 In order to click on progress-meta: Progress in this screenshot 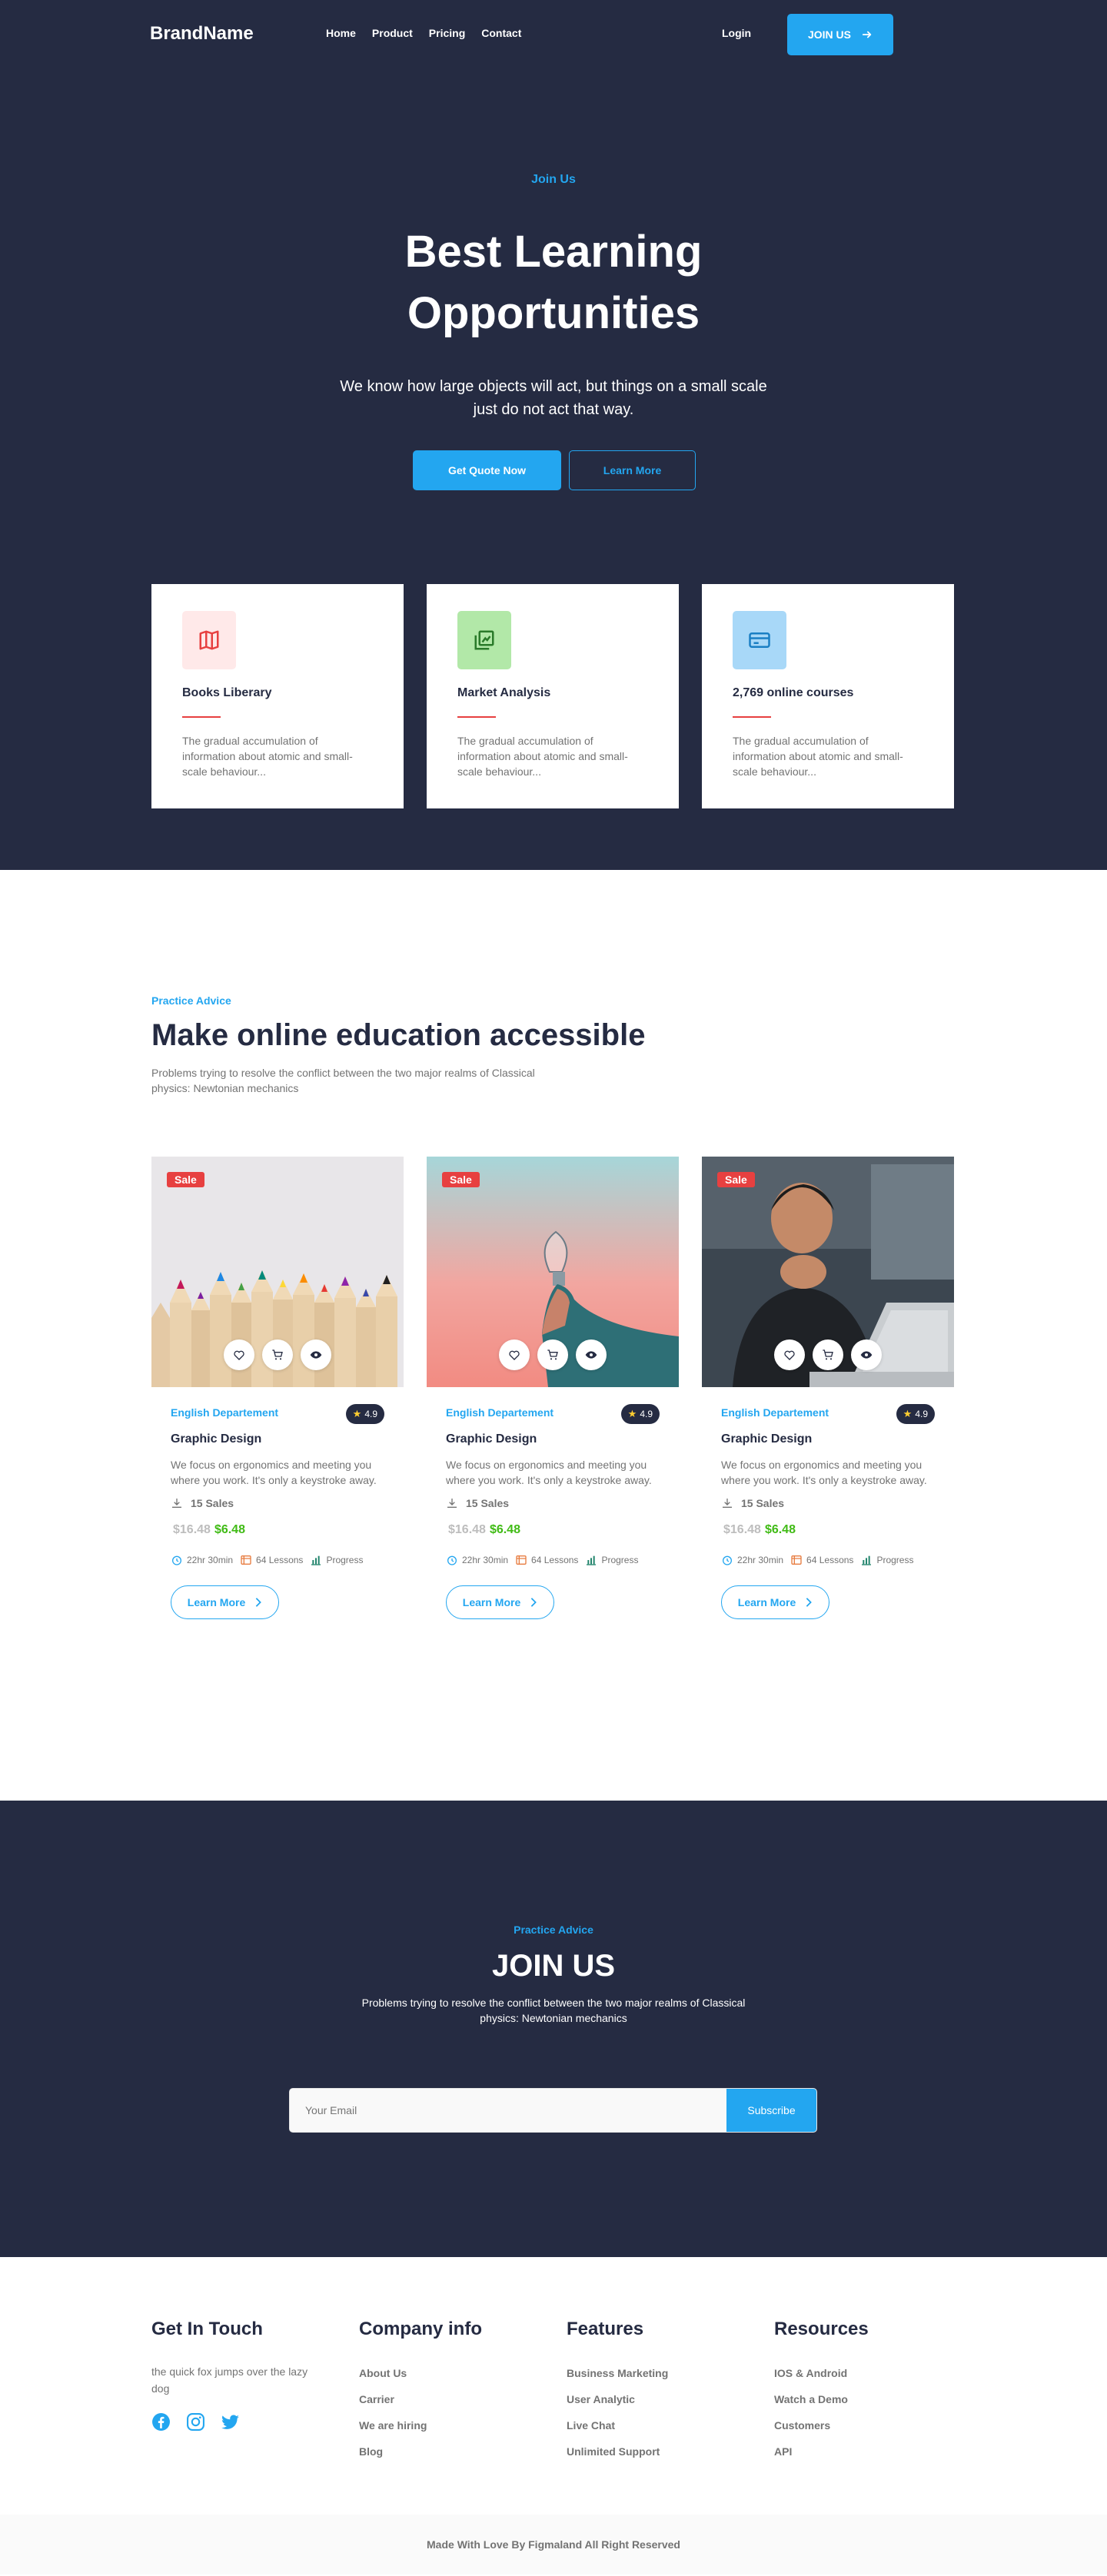, I will do `click(336, 1560)`.